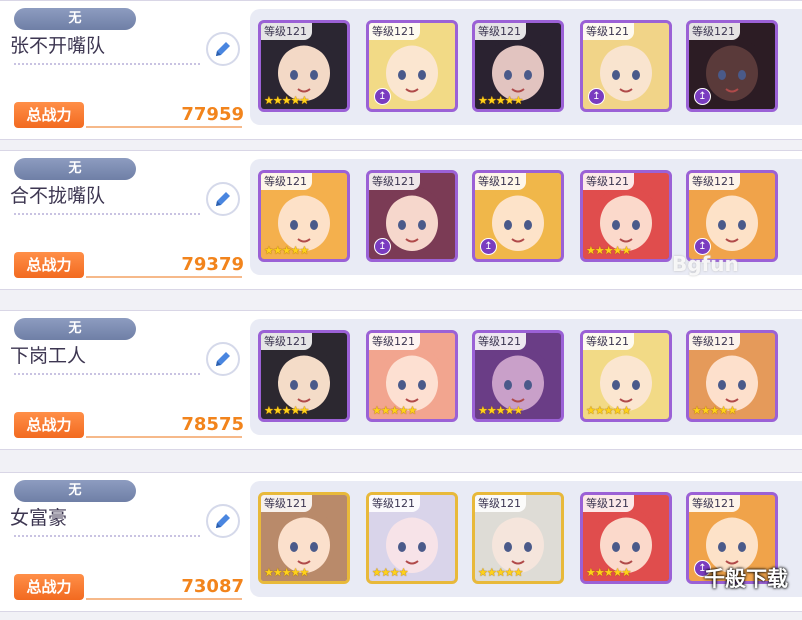 The width and height of the screenshot is (802, 620). Describe the element at coordinates (58, 196) in the screenshot. I see `team-name: 合不拢嘴队` at that location.